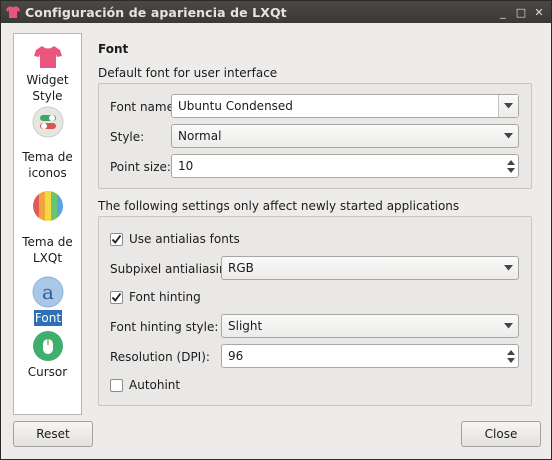 The width and height of the screenshot is (552, 460). I want to click on window-controls: _ □ ✕, so click(521, 12).